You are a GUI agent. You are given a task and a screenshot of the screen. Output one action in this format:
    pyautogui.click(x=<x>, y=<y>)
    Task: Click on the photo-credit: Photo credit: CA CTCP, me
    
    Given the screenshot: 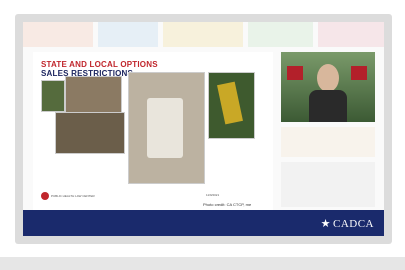 What is the action you would take?
    pyautogui.click(x=227, y=204)
    